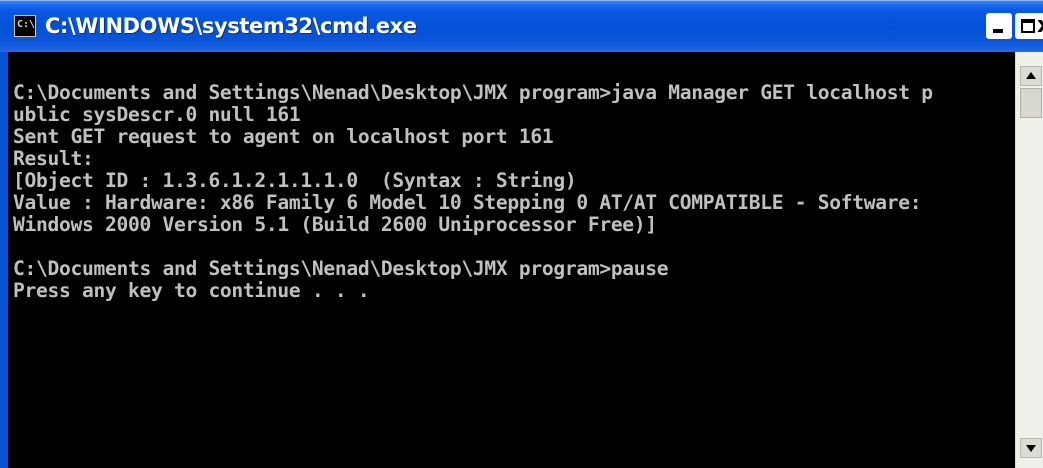  I want to click on scroll-down-button, so click(1031, 448).